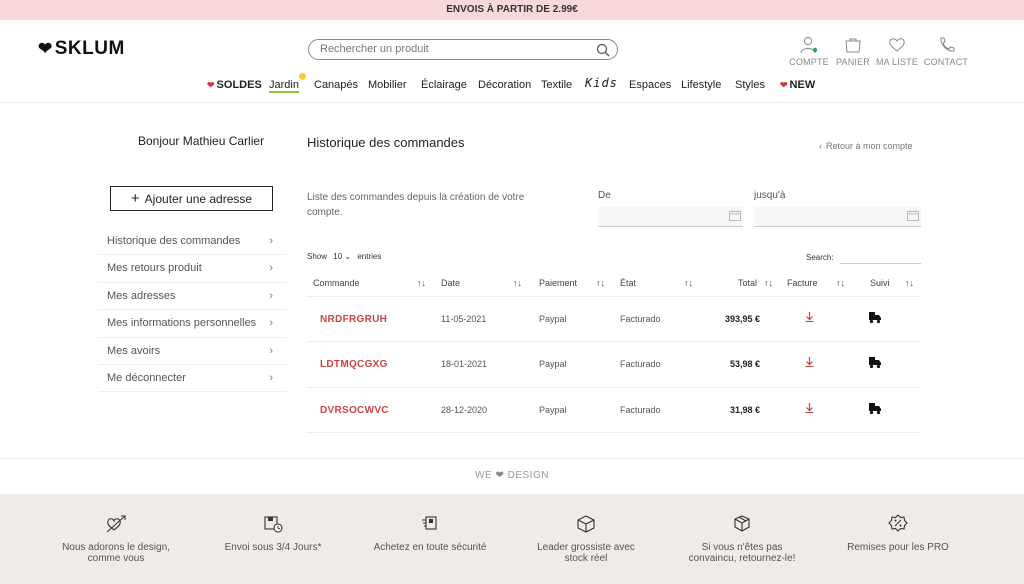 This screenshot has height=584, width=1024. I want to click on contact-label: CONTACT, so click(946, 62).